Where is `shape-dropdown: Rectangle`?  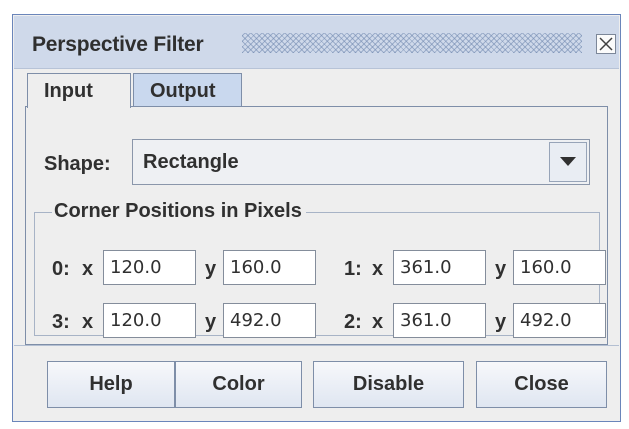 shape-dropdown: Rectangle is located at coordinates (361, 162).